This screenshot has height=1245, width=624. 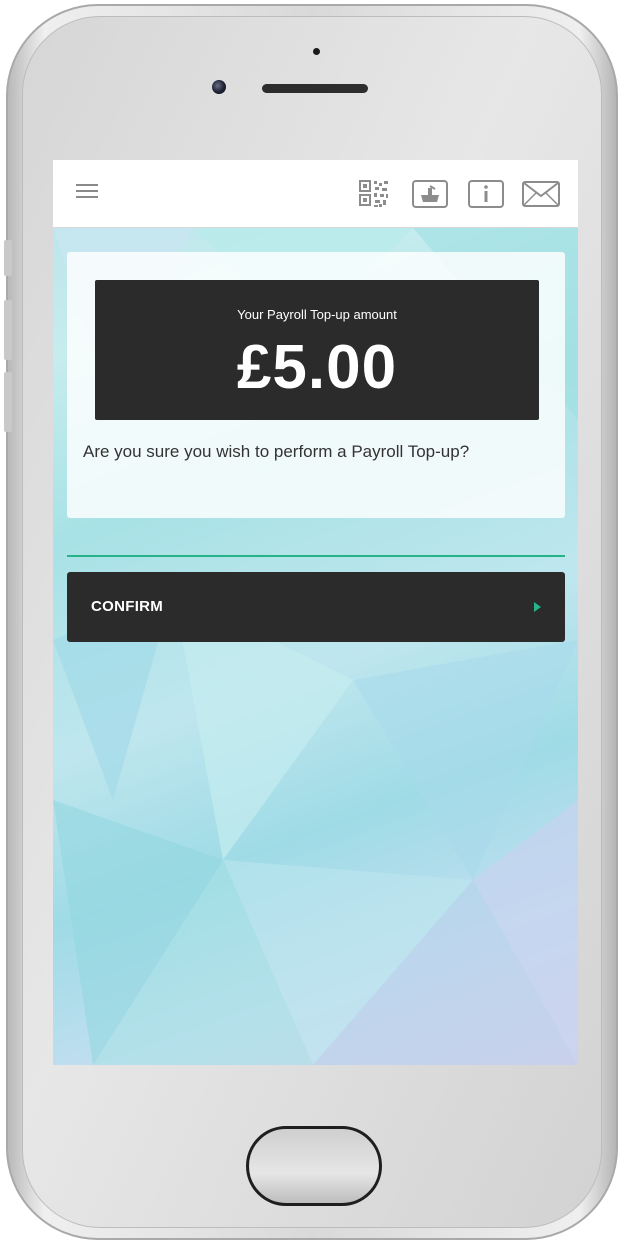 What do you see at coordinates (316, 51) in the screenshot?
I see `proximity-sensor` at bounding box center [316, 51].